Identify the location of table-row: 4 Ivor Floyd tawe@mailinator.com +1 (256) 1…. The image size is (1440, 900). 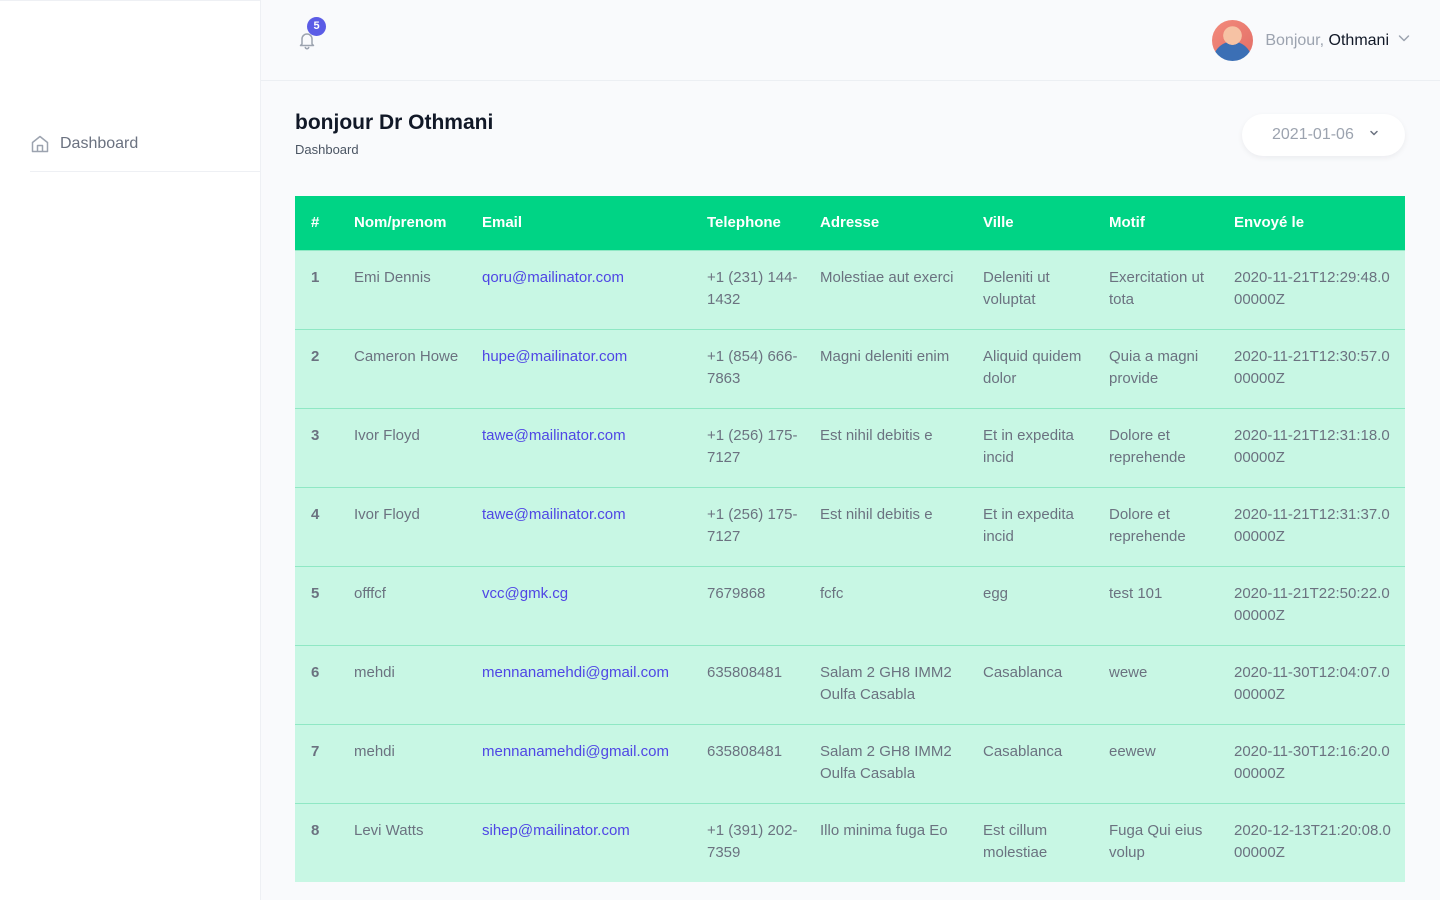
(850, 526).